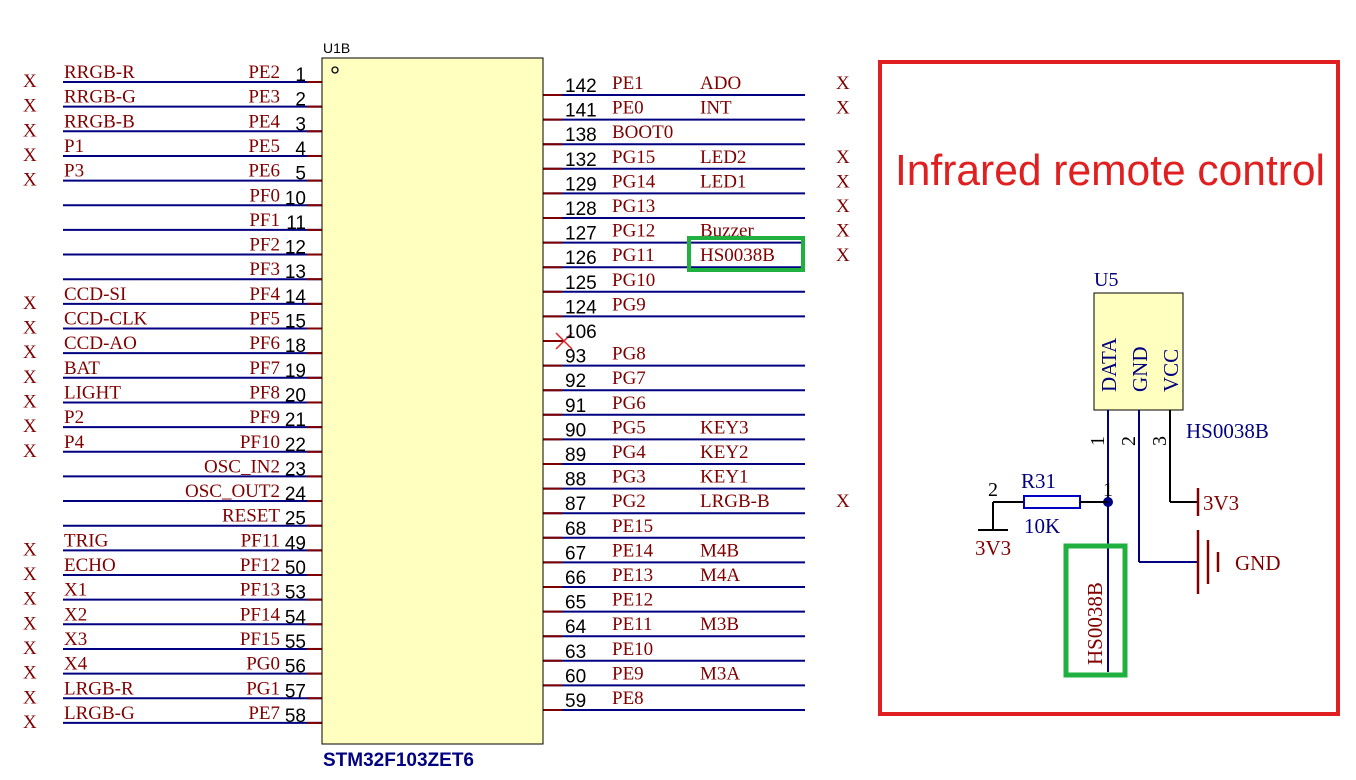 The image size is (1356, 780). What do you see at coordinates (632, 526) in the screenshot?
I see `right-port-label: PE15` at bounding box center [632, 526].